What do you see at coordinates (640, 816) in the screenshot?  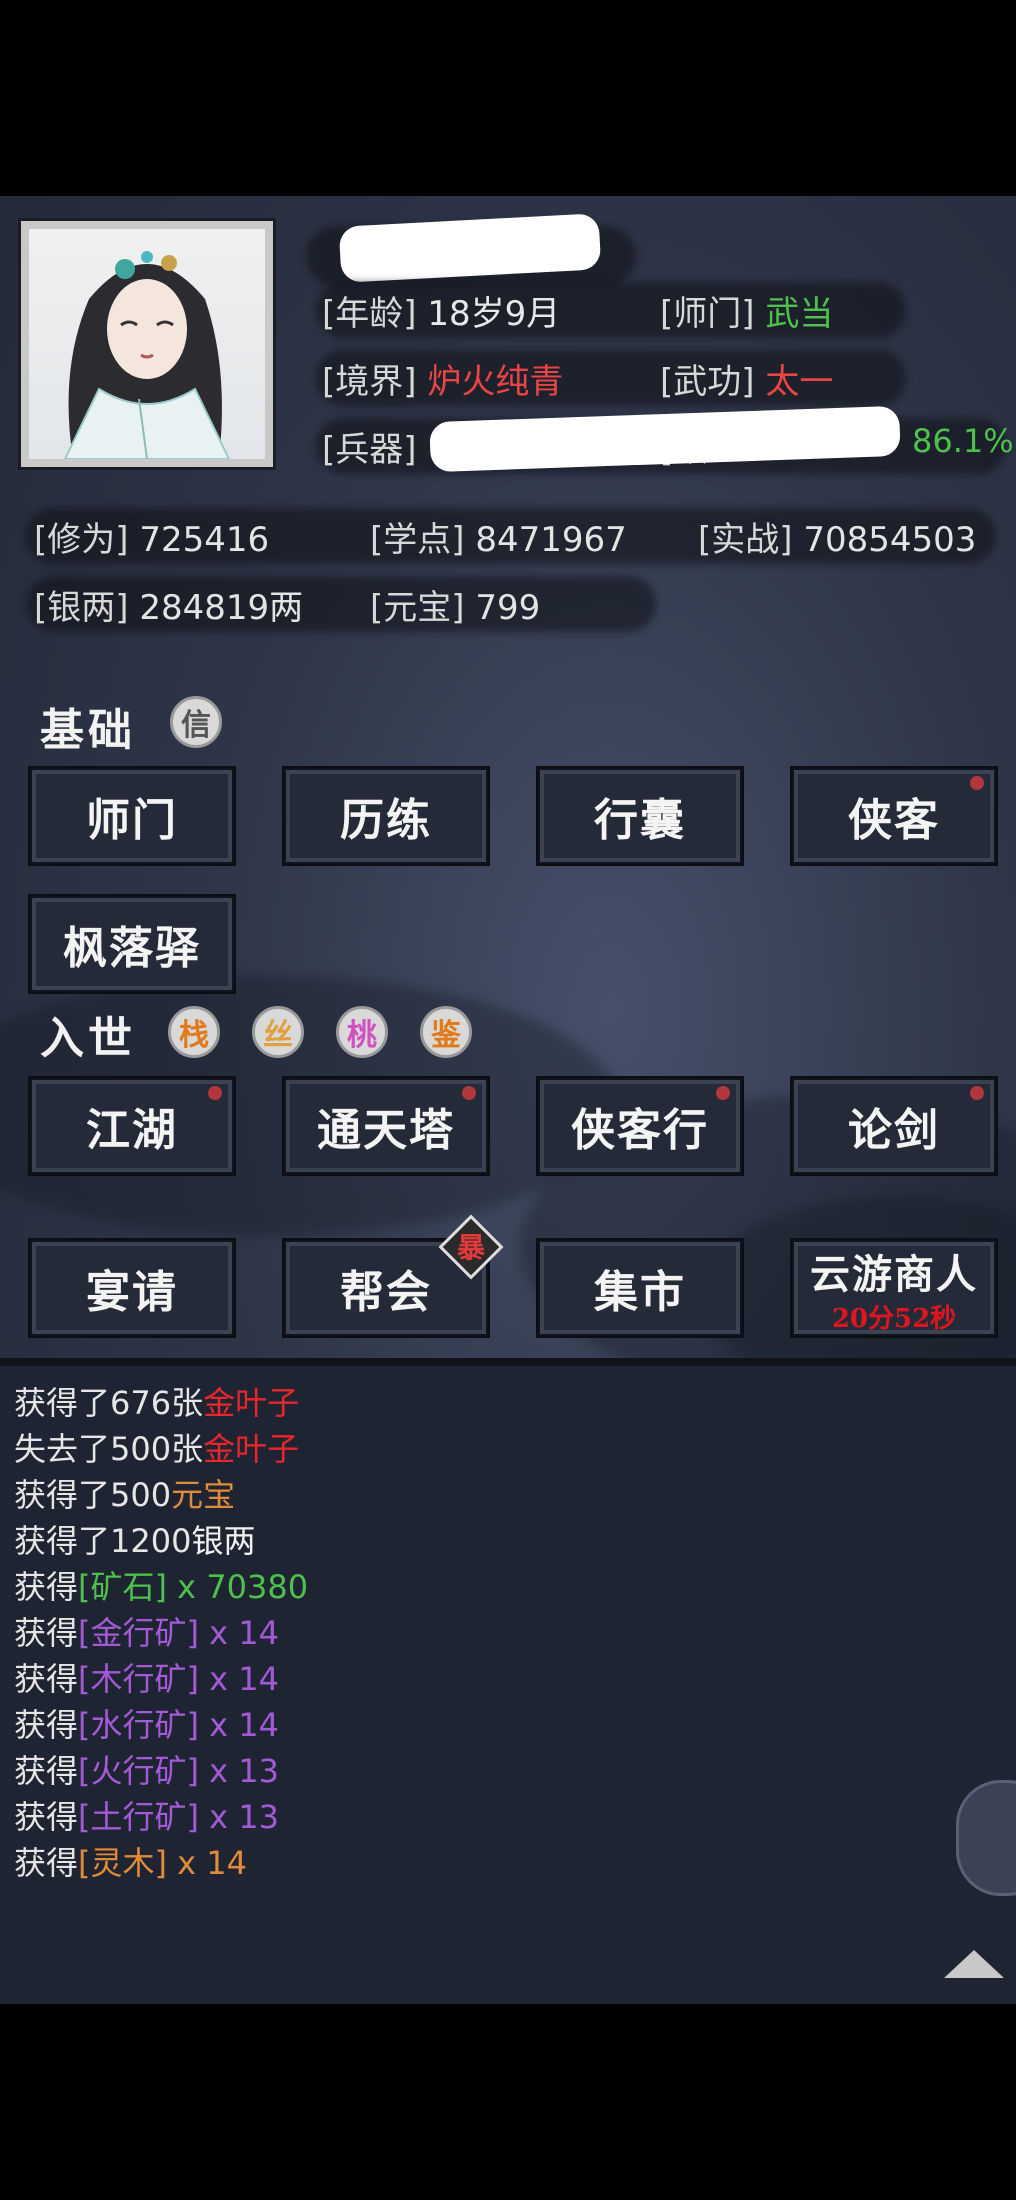 I see `inventory-button: 行囊` at bounding box center [640, 816].